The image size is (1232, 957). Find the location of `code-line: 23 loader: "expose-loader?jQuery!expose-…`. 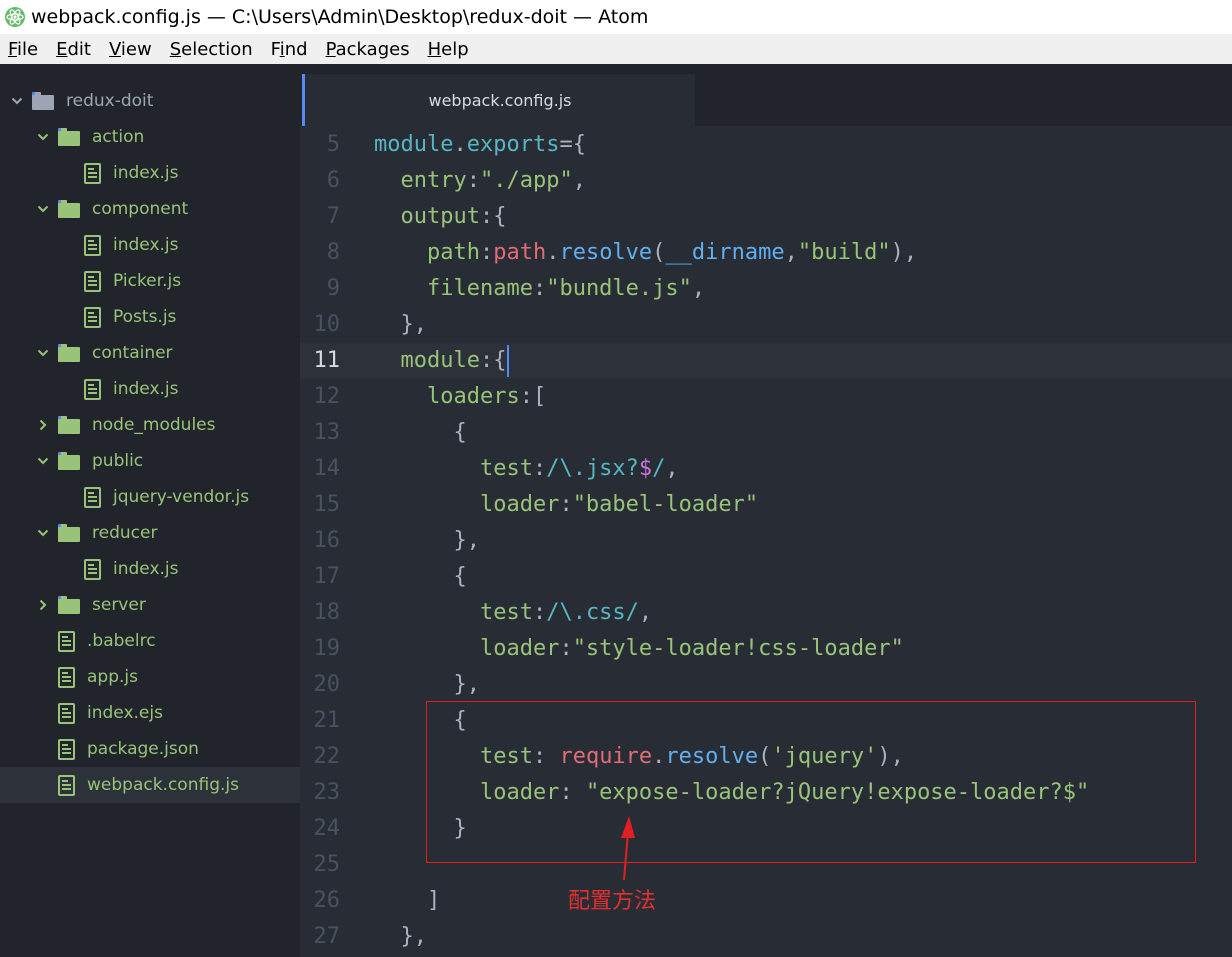

code-line: 23 loader: "expose-loader?jQuery!expose-… is located at coordinates (766, 793).